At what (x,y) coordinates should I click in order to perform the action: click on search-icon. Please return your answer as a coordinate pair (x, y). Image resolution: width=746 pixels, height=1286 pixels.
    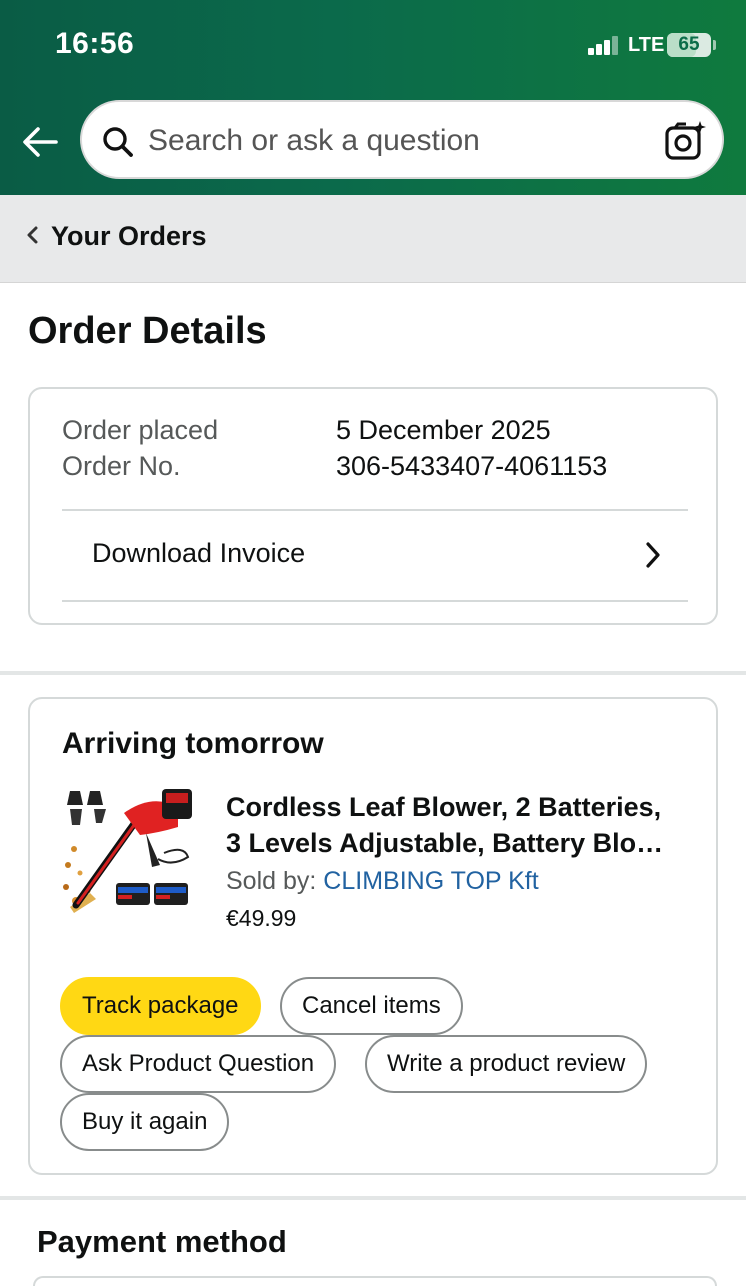
    Looking at the image, I should click on (118, 142).